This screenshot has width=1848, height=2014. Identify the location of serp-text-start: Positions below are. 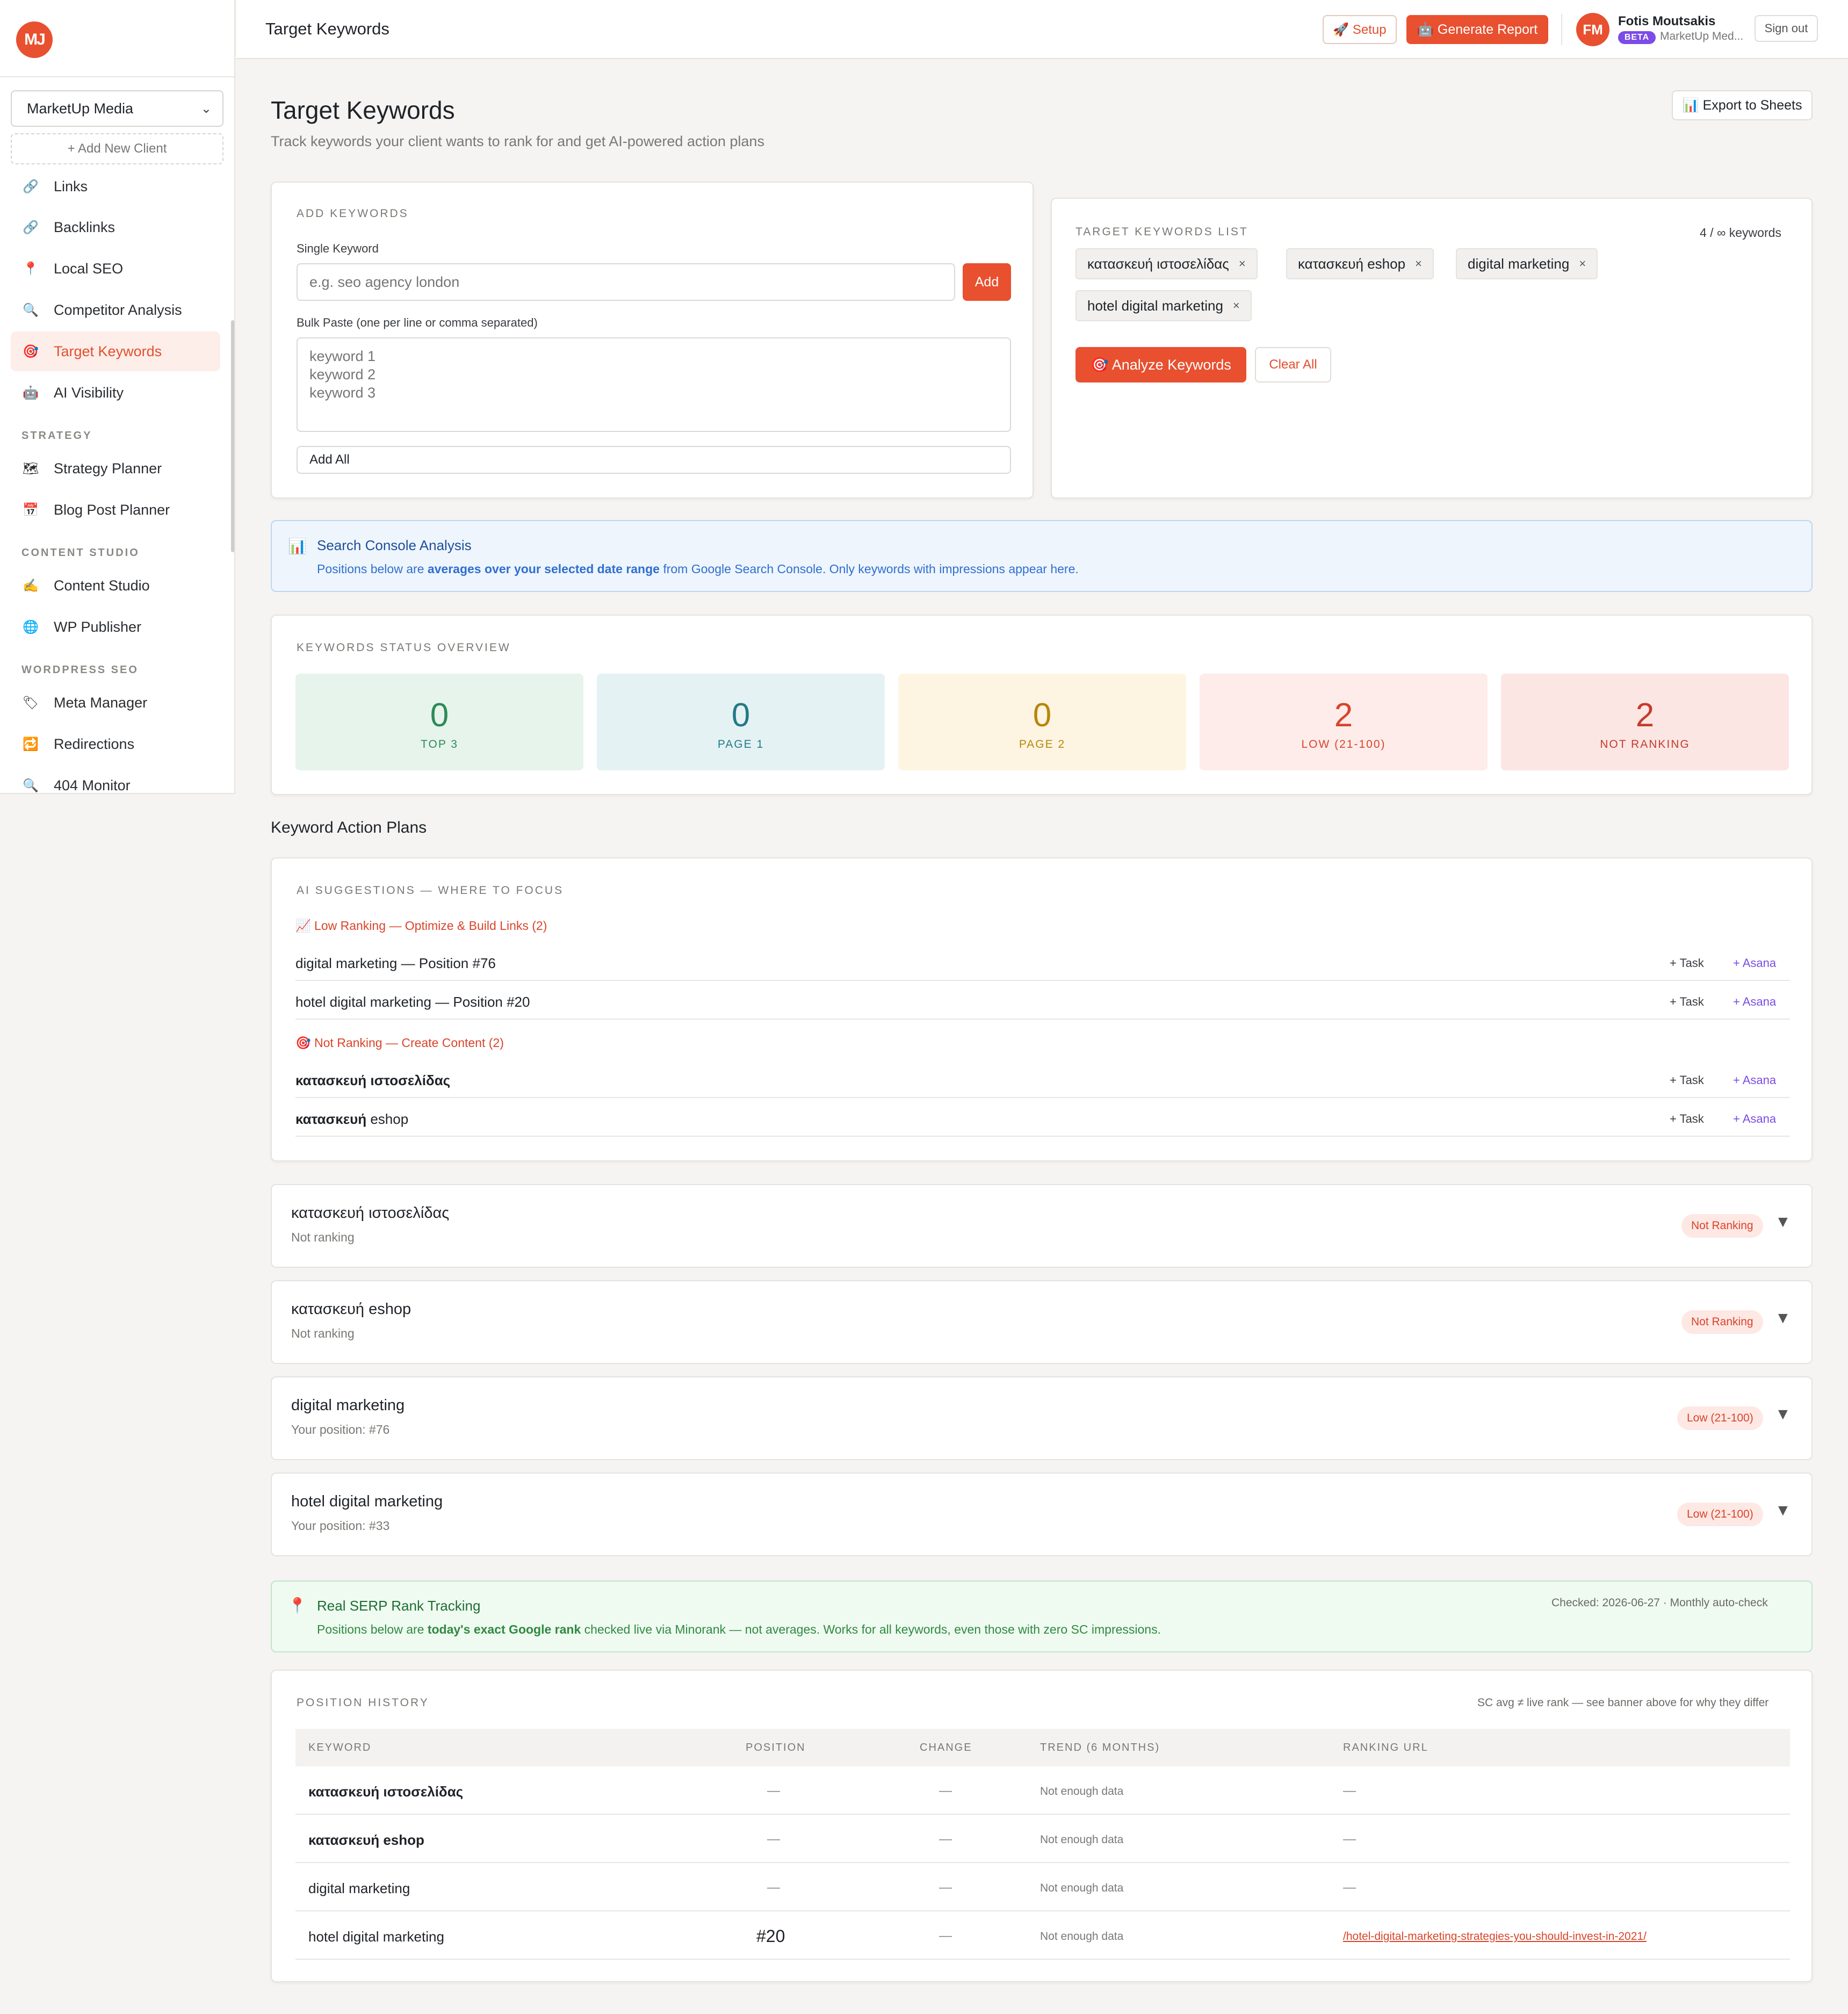
(372, 1629).